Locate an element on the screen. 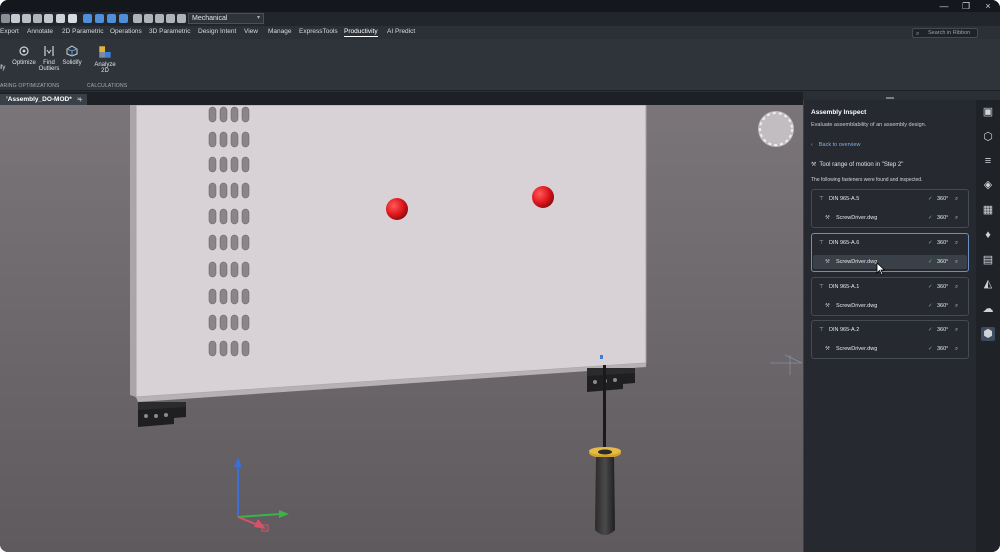 The width and height of the screenshot is (1000, 552). save-icon is located at coordinates (111, 18).